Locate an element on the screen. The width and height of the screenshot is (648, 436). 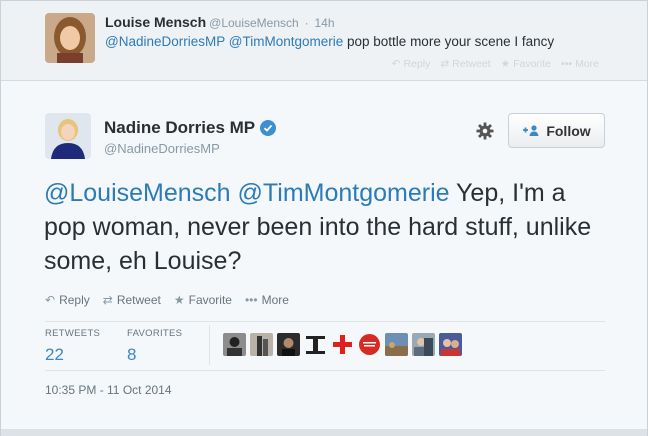
retweet-button: ⇄ Retweet is located at coordinates (132, 300).